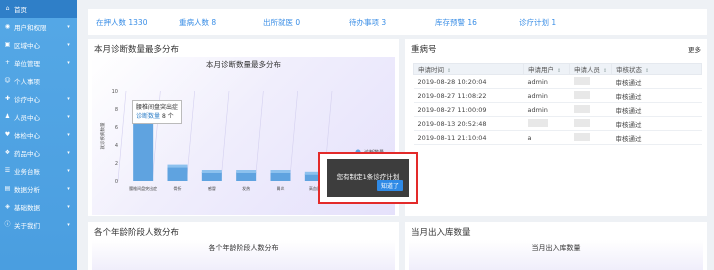 The width and height of the screenshot is (714, 270). I want to click on user-icon: ◉, so click(7, 26).